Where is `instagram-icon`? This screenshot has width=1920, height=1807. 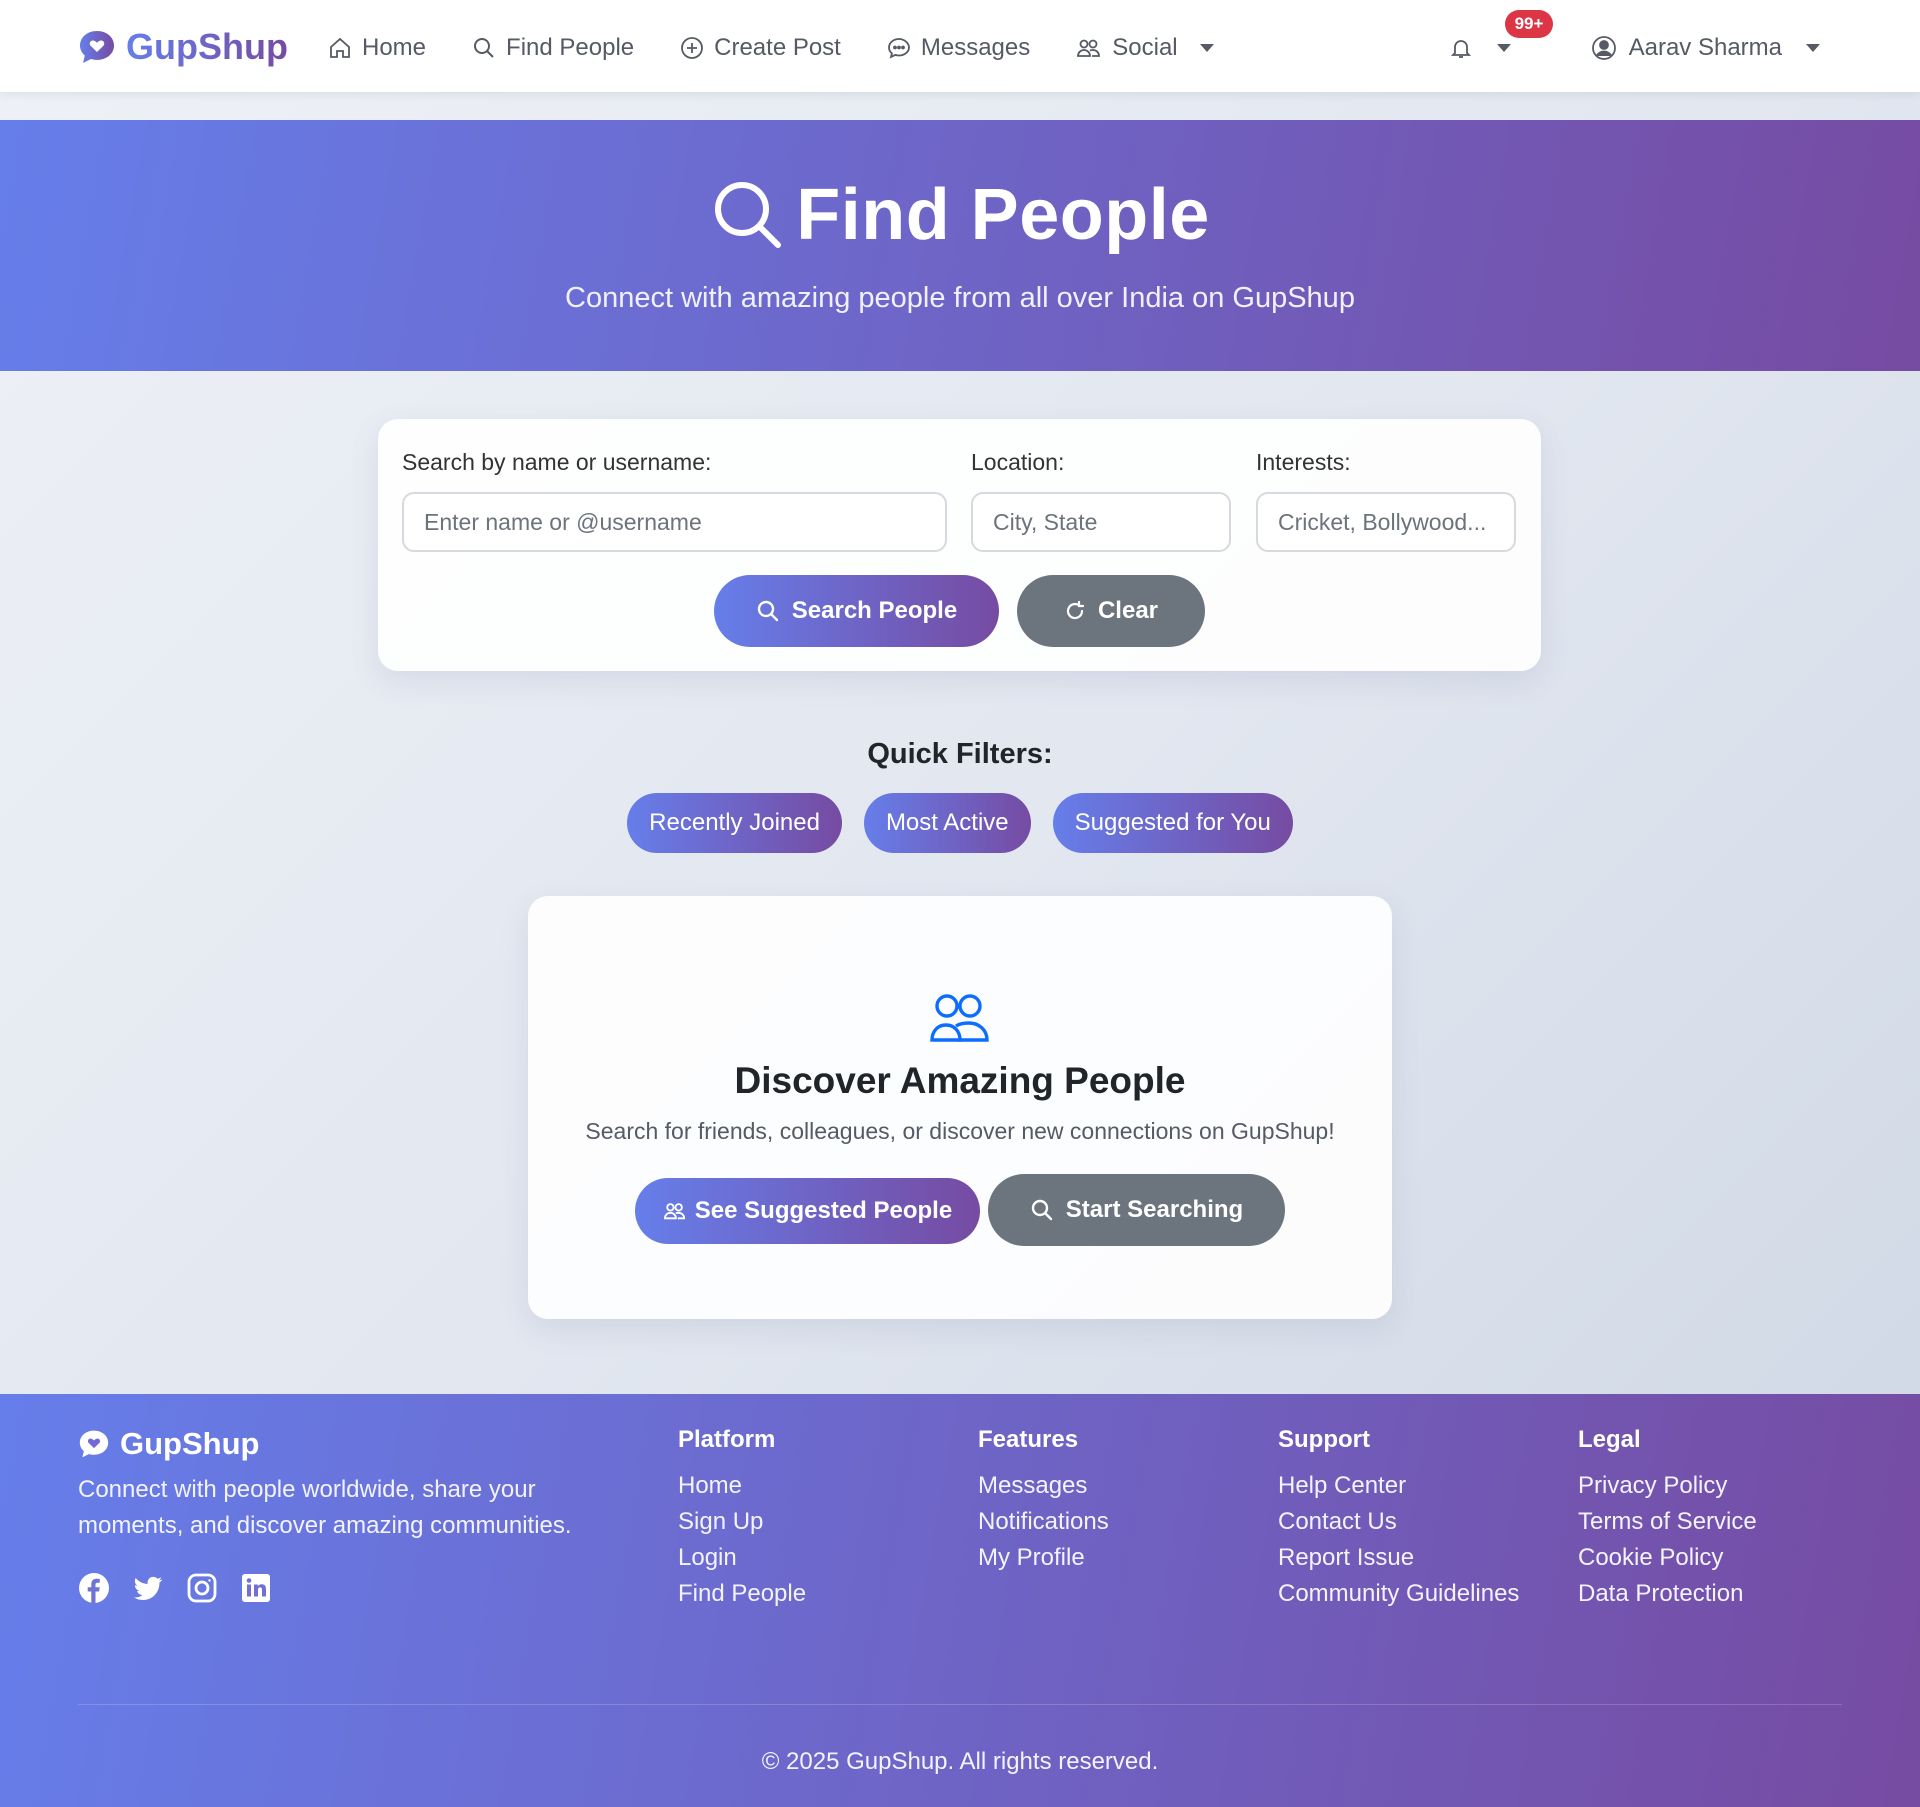
instagram-icon is located at coordinates (202, 1588).